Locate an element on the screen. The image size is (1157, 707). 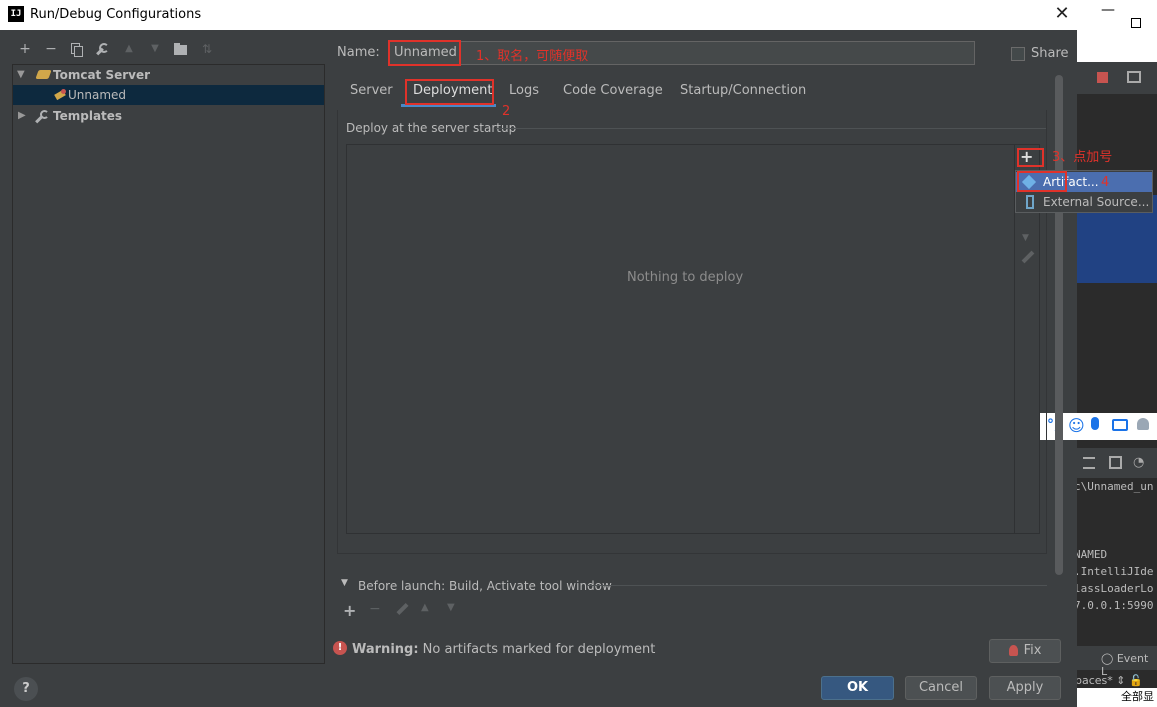
square-icon is located at coordinates (1115, 462).